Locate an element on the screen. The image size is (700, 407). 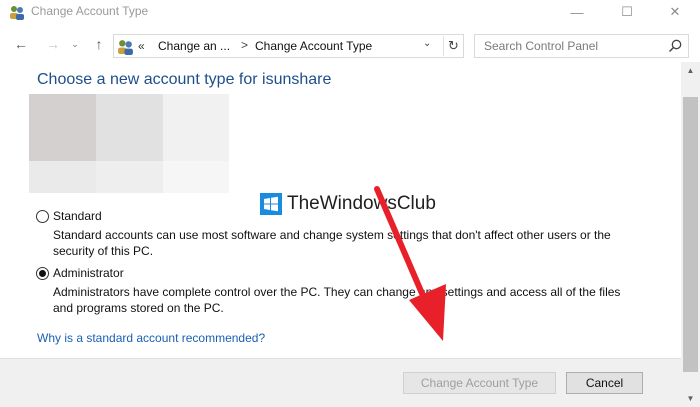
scroll-down-icon: ▼ is located at coordinates (690, 398).